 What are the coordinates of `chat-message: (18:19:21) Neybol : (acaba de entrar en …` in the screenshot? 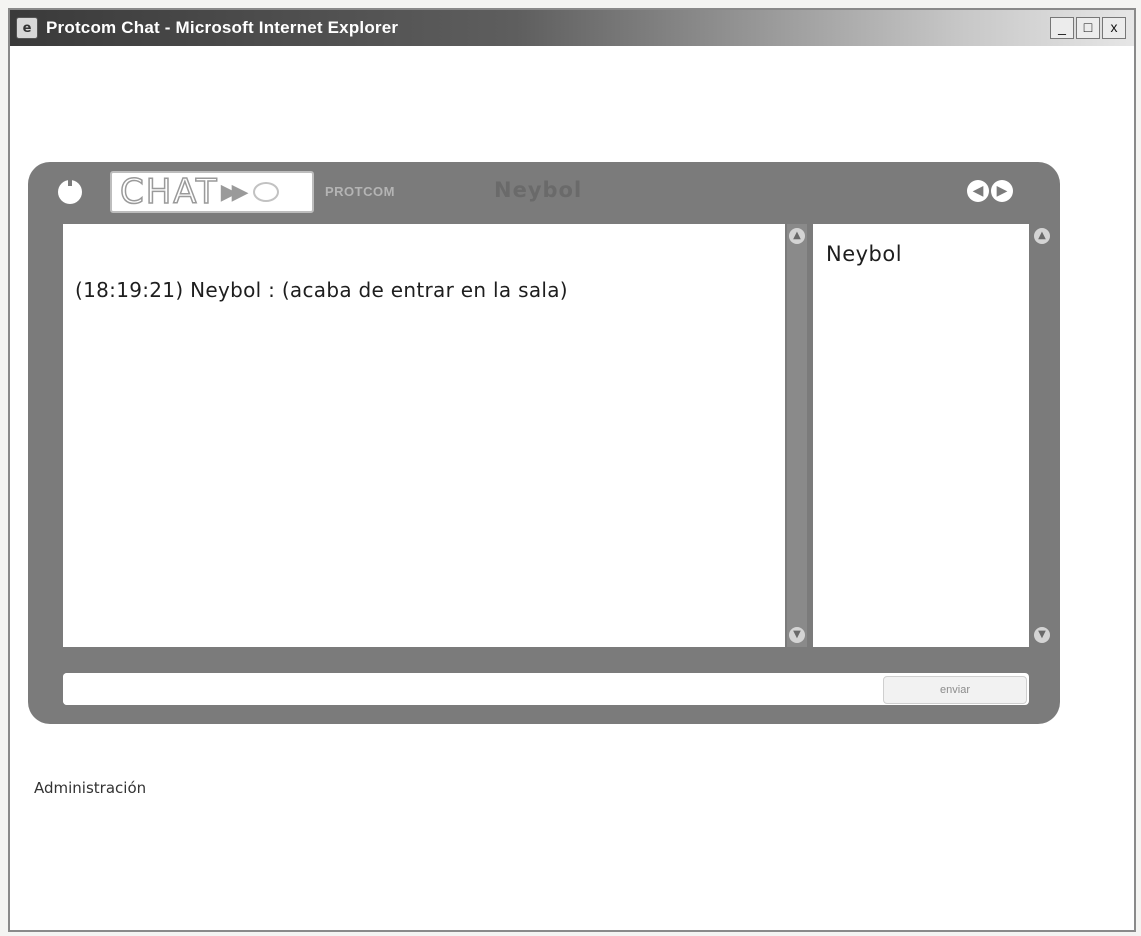 It's located at (321, 290).